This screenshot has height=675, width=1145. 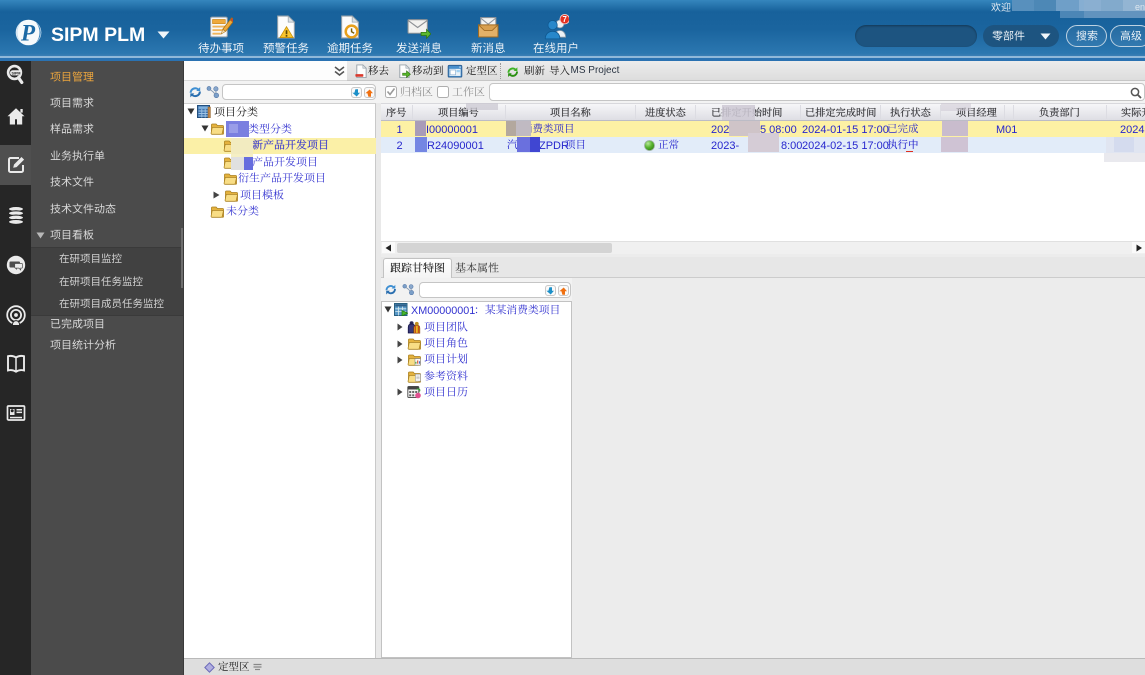 What do you see at coordinates (15, 73) in the screenshot?
I see `svg-text: SIPM` at bounding box center [15, 73].